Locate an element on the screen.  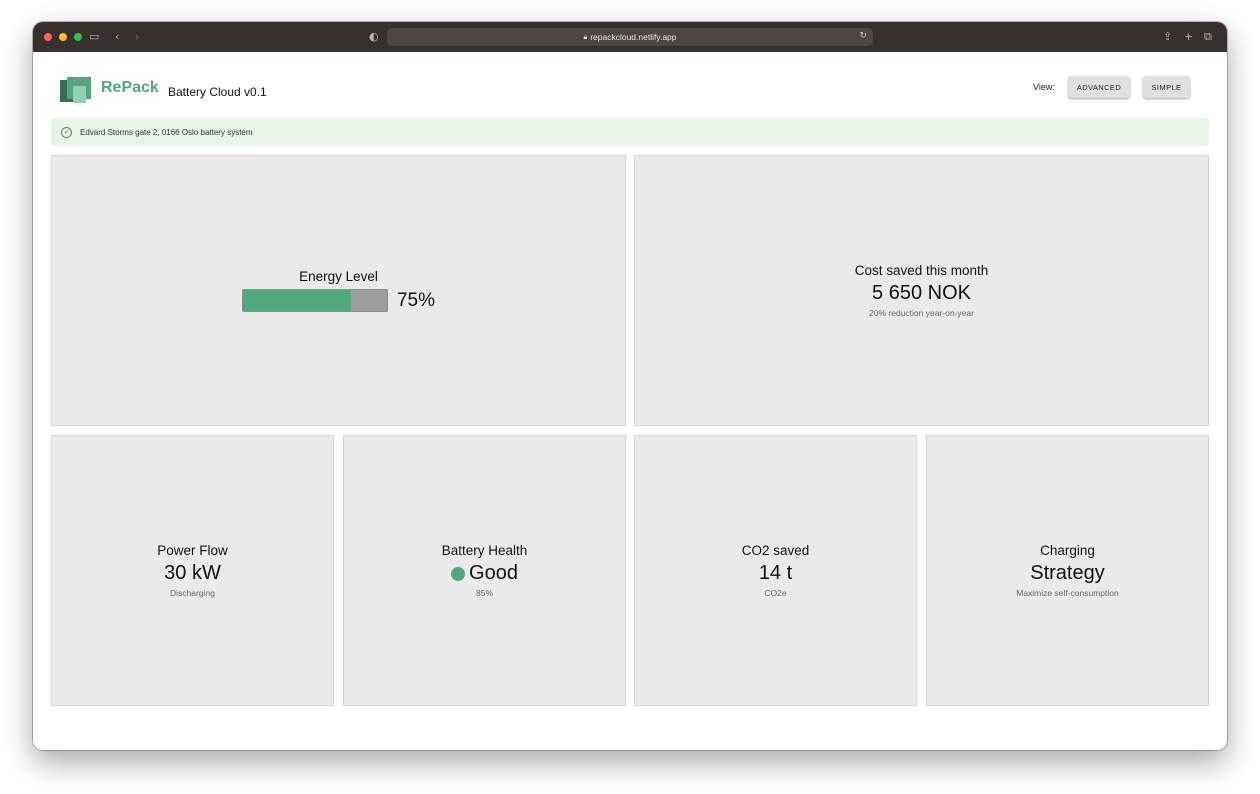
reload-icon: ↻ is located at coordinates (863, 36).